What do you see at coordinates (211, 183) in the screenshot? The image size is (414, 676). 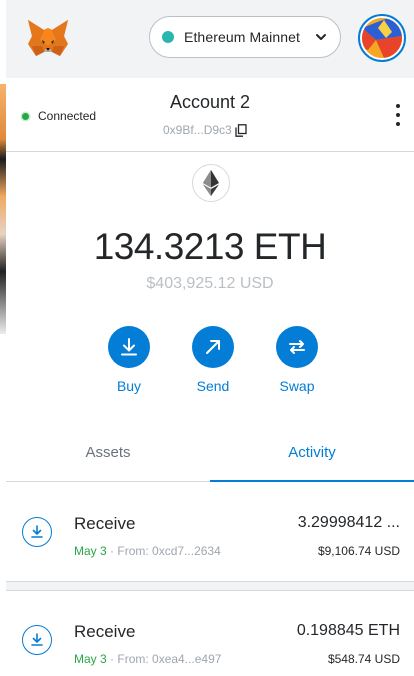 I see `ethereum-logo-icon` at bounding box center [211, 183].